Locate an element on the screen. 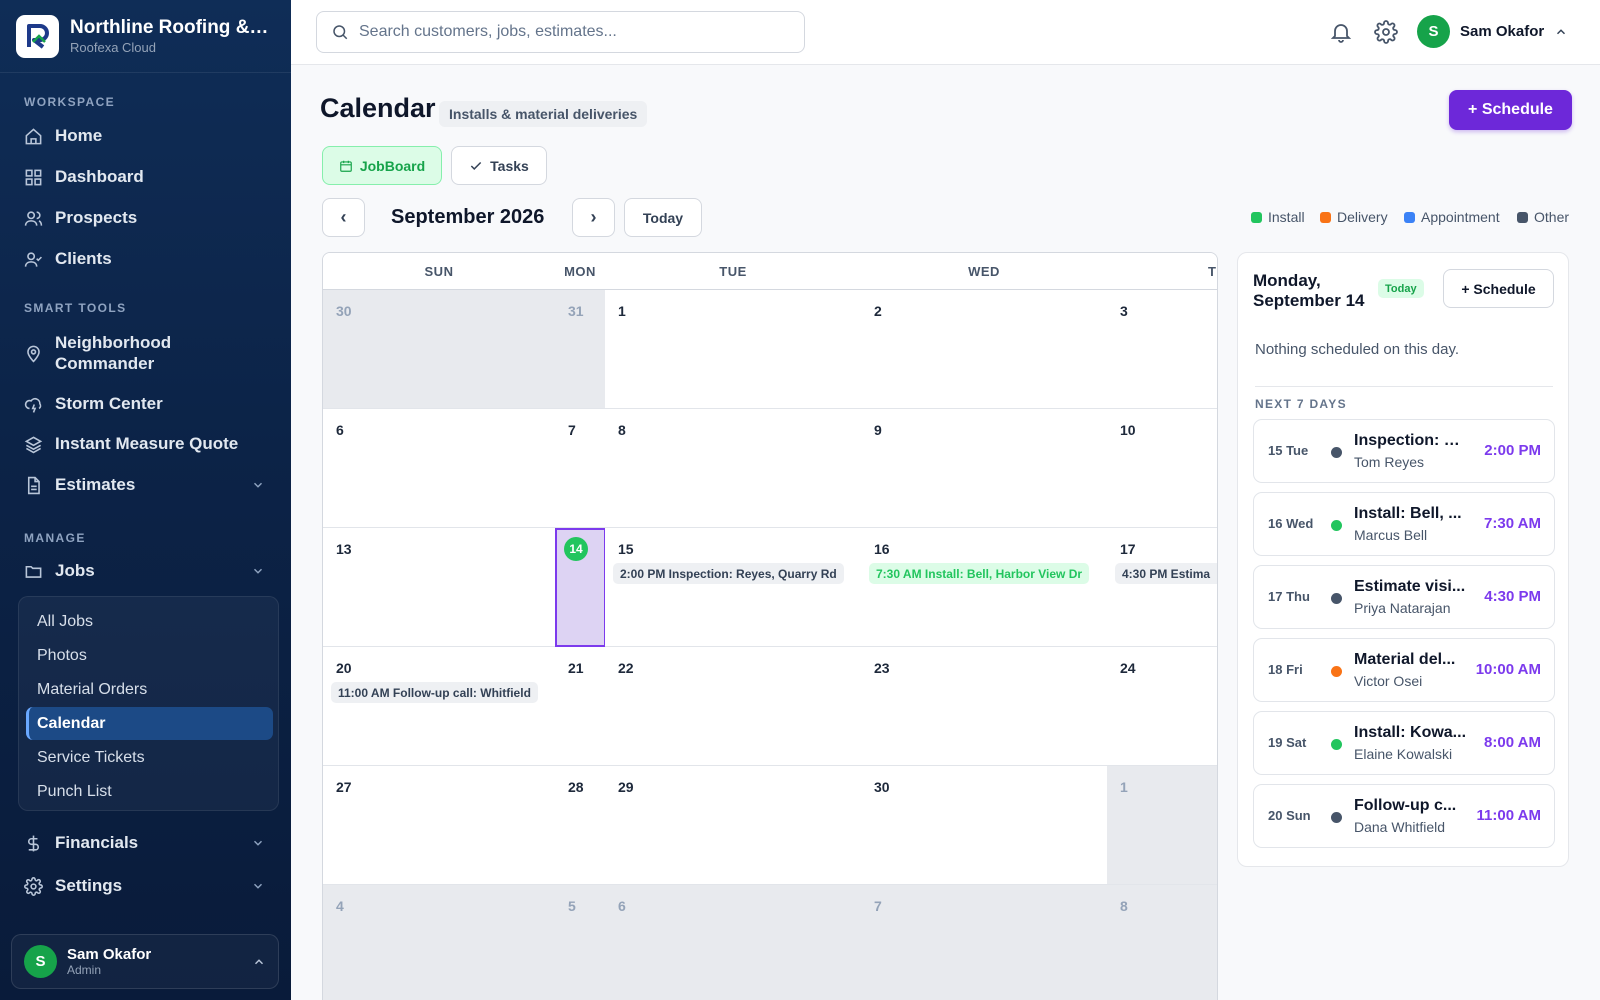 Image resolution: width=1600 pixels, height=1000 pixels. sidebar-item-estimates: Estimates is located at coordinates (145, 485).